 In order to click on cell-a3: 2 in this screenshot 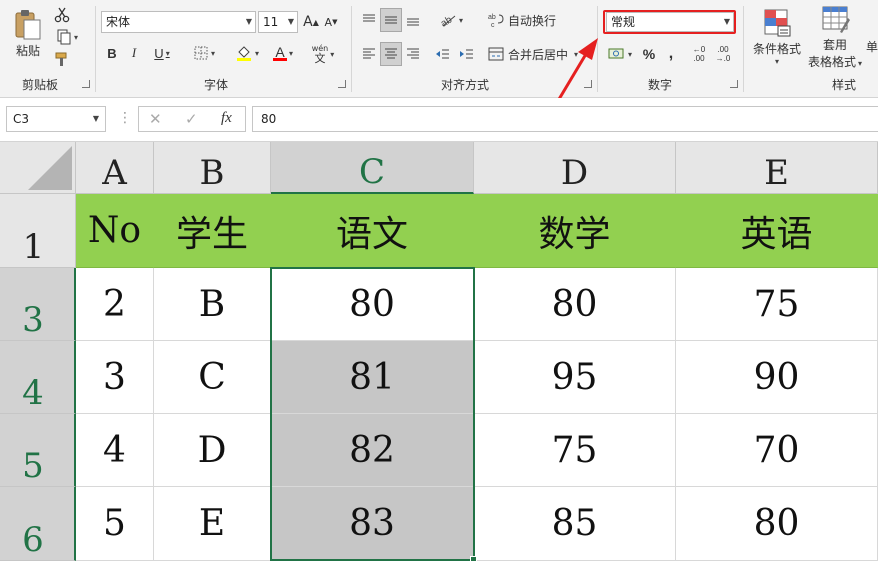, I will do `click(115, 304)`.